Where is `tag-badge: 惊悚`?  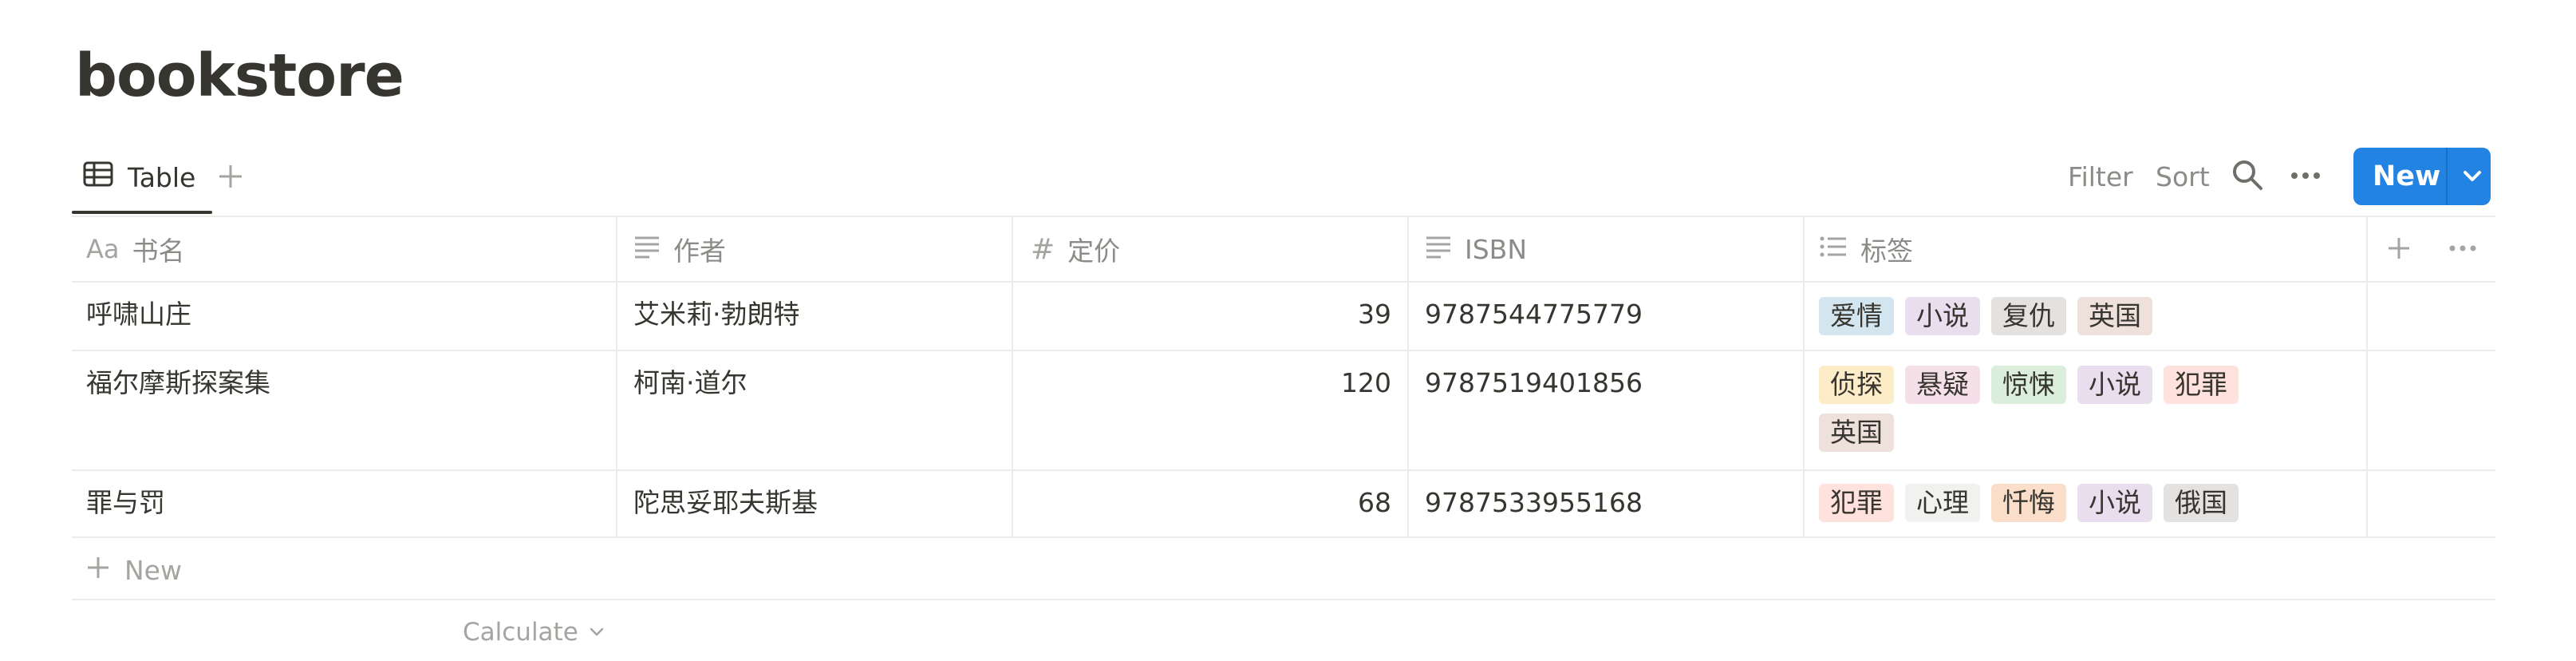
tag-badge: 惊悚 is located at coordinates (2029, 385).